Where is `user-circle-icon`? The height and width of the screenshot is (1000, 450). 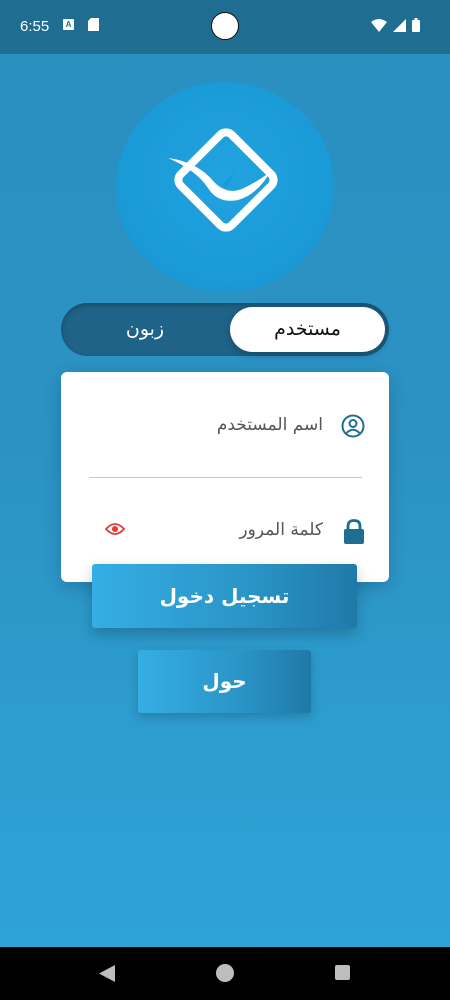 user-circle-icon is located at coordinates (353, 426).